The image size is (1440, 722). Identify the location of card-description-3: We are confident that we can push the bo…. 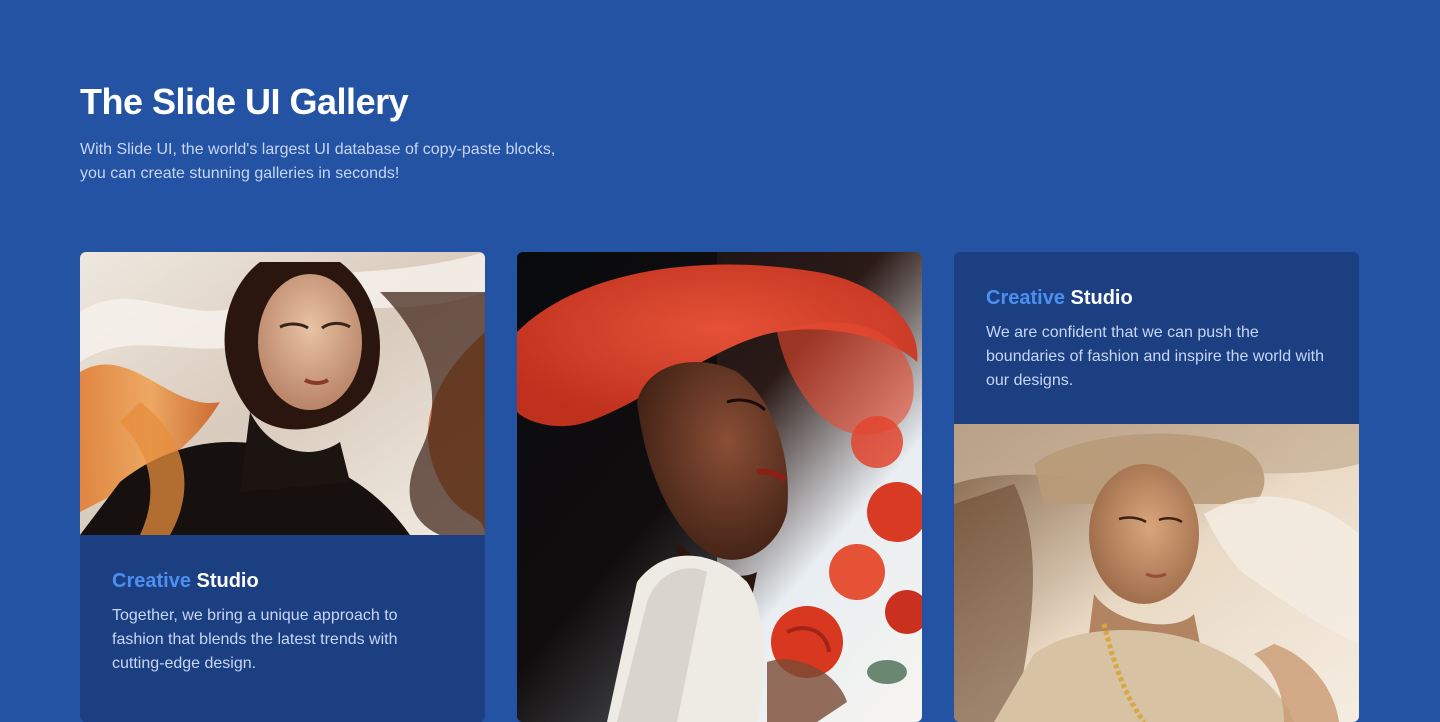
(1155, 356).